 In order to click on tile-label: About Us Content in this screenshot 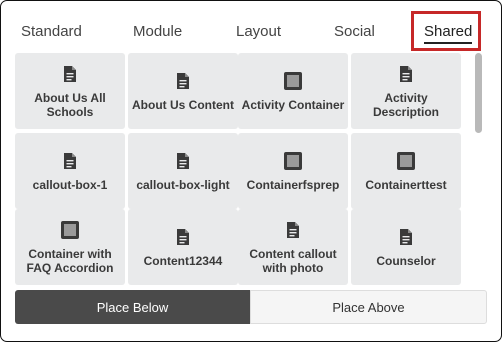, I will do `click(183, 105)`.